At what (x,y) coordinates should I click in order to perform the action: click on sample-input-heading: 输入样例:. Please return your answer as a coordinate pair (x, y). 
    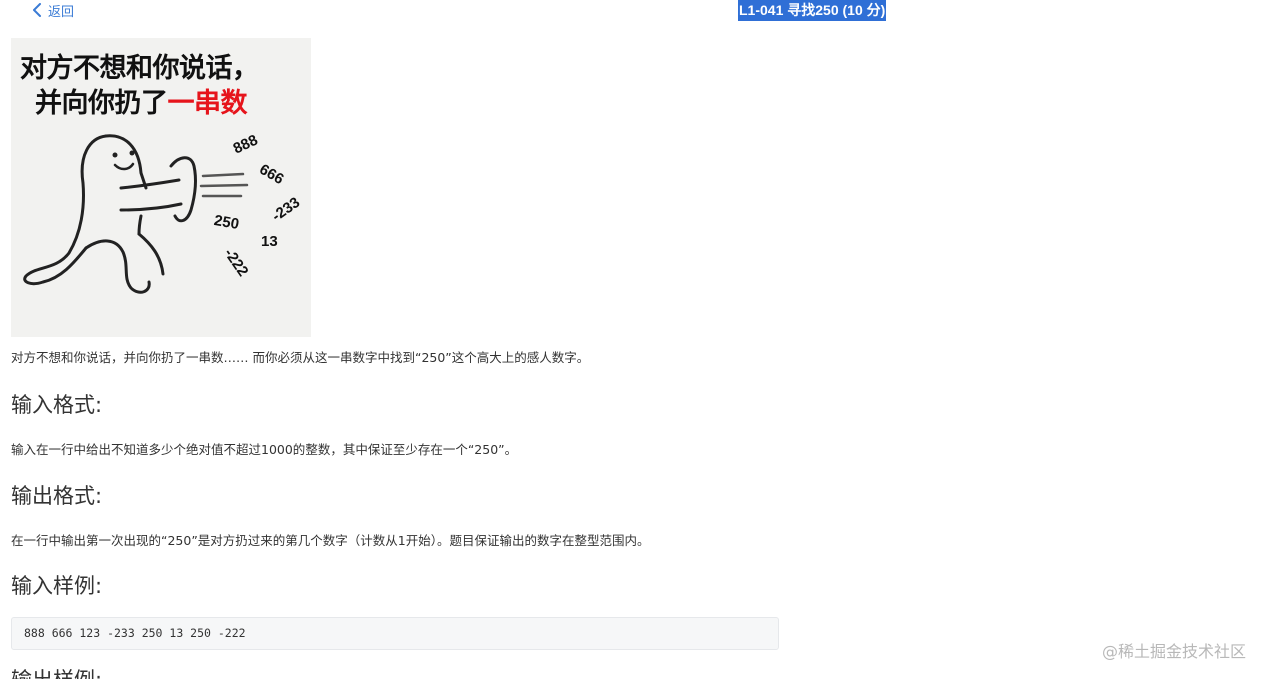
    Looking at the image, I should click on (57, 586).